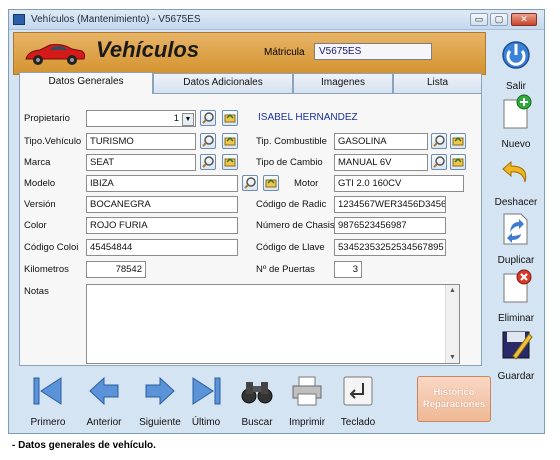 This screenshot has height=460, width=560. What do you see at coordinates (358, 422) in the screenshot?
I see `teclado-label: Teclado` at bounding box center [358, 422].